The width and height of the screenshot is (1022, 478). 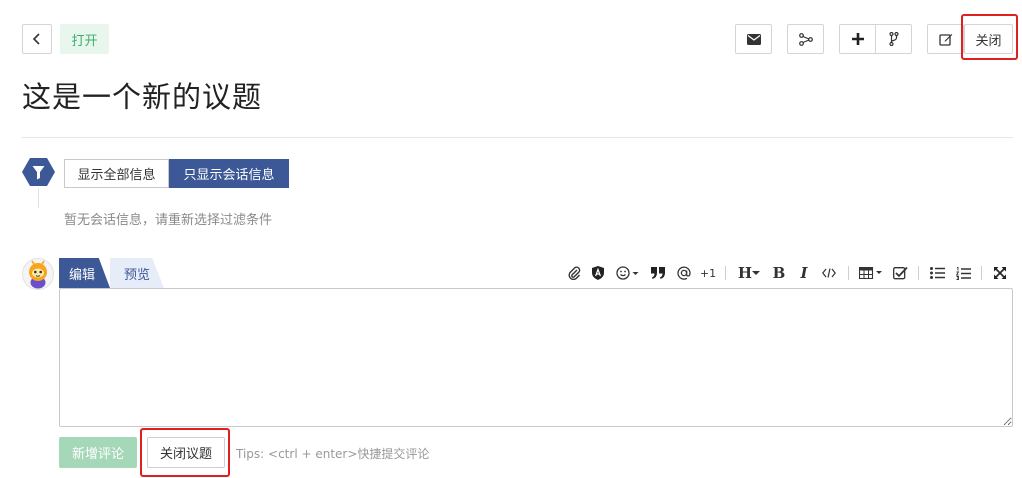 I want to click on list-ul-icon, so click(x=937, y=273).